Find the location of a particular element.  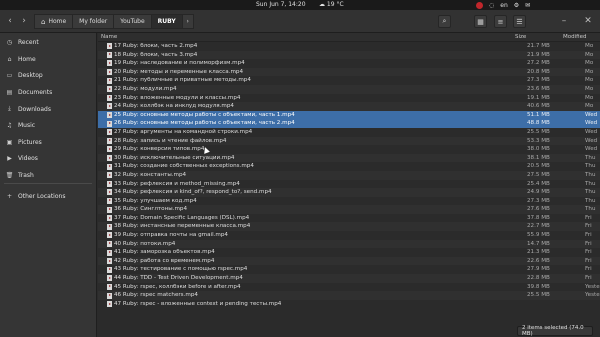

file-row: 32 Ruby: константы.mp4 27.5 MB Thu is located at coordinates (349, 175).